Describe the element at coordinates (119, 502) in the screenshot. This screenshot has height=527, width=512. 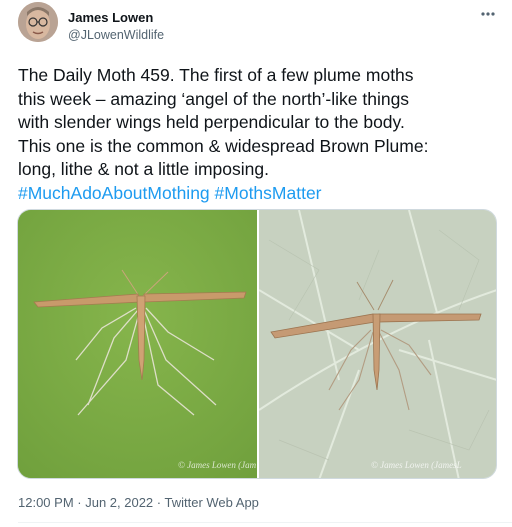
I see `tweet-date: Jun 2, 2022` at that location.